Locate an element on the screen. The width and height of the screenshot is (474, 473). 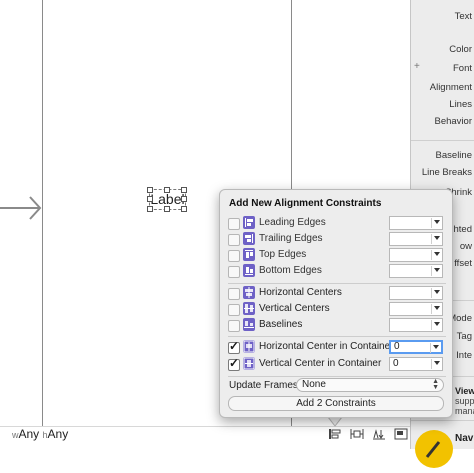
popover-tail is located at coordinates (335, 422).